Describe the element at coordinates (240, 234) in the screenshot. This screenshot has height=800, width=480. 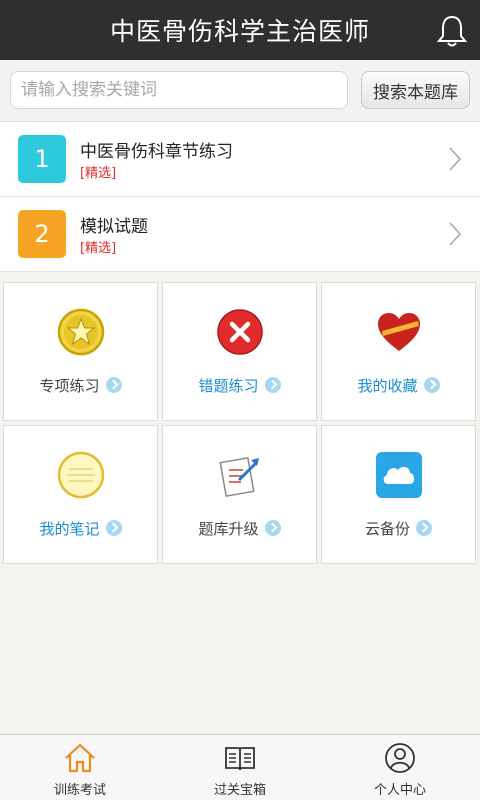
I see `list-item-mock-exam: 2 模拟试题 [精选]` at that location.